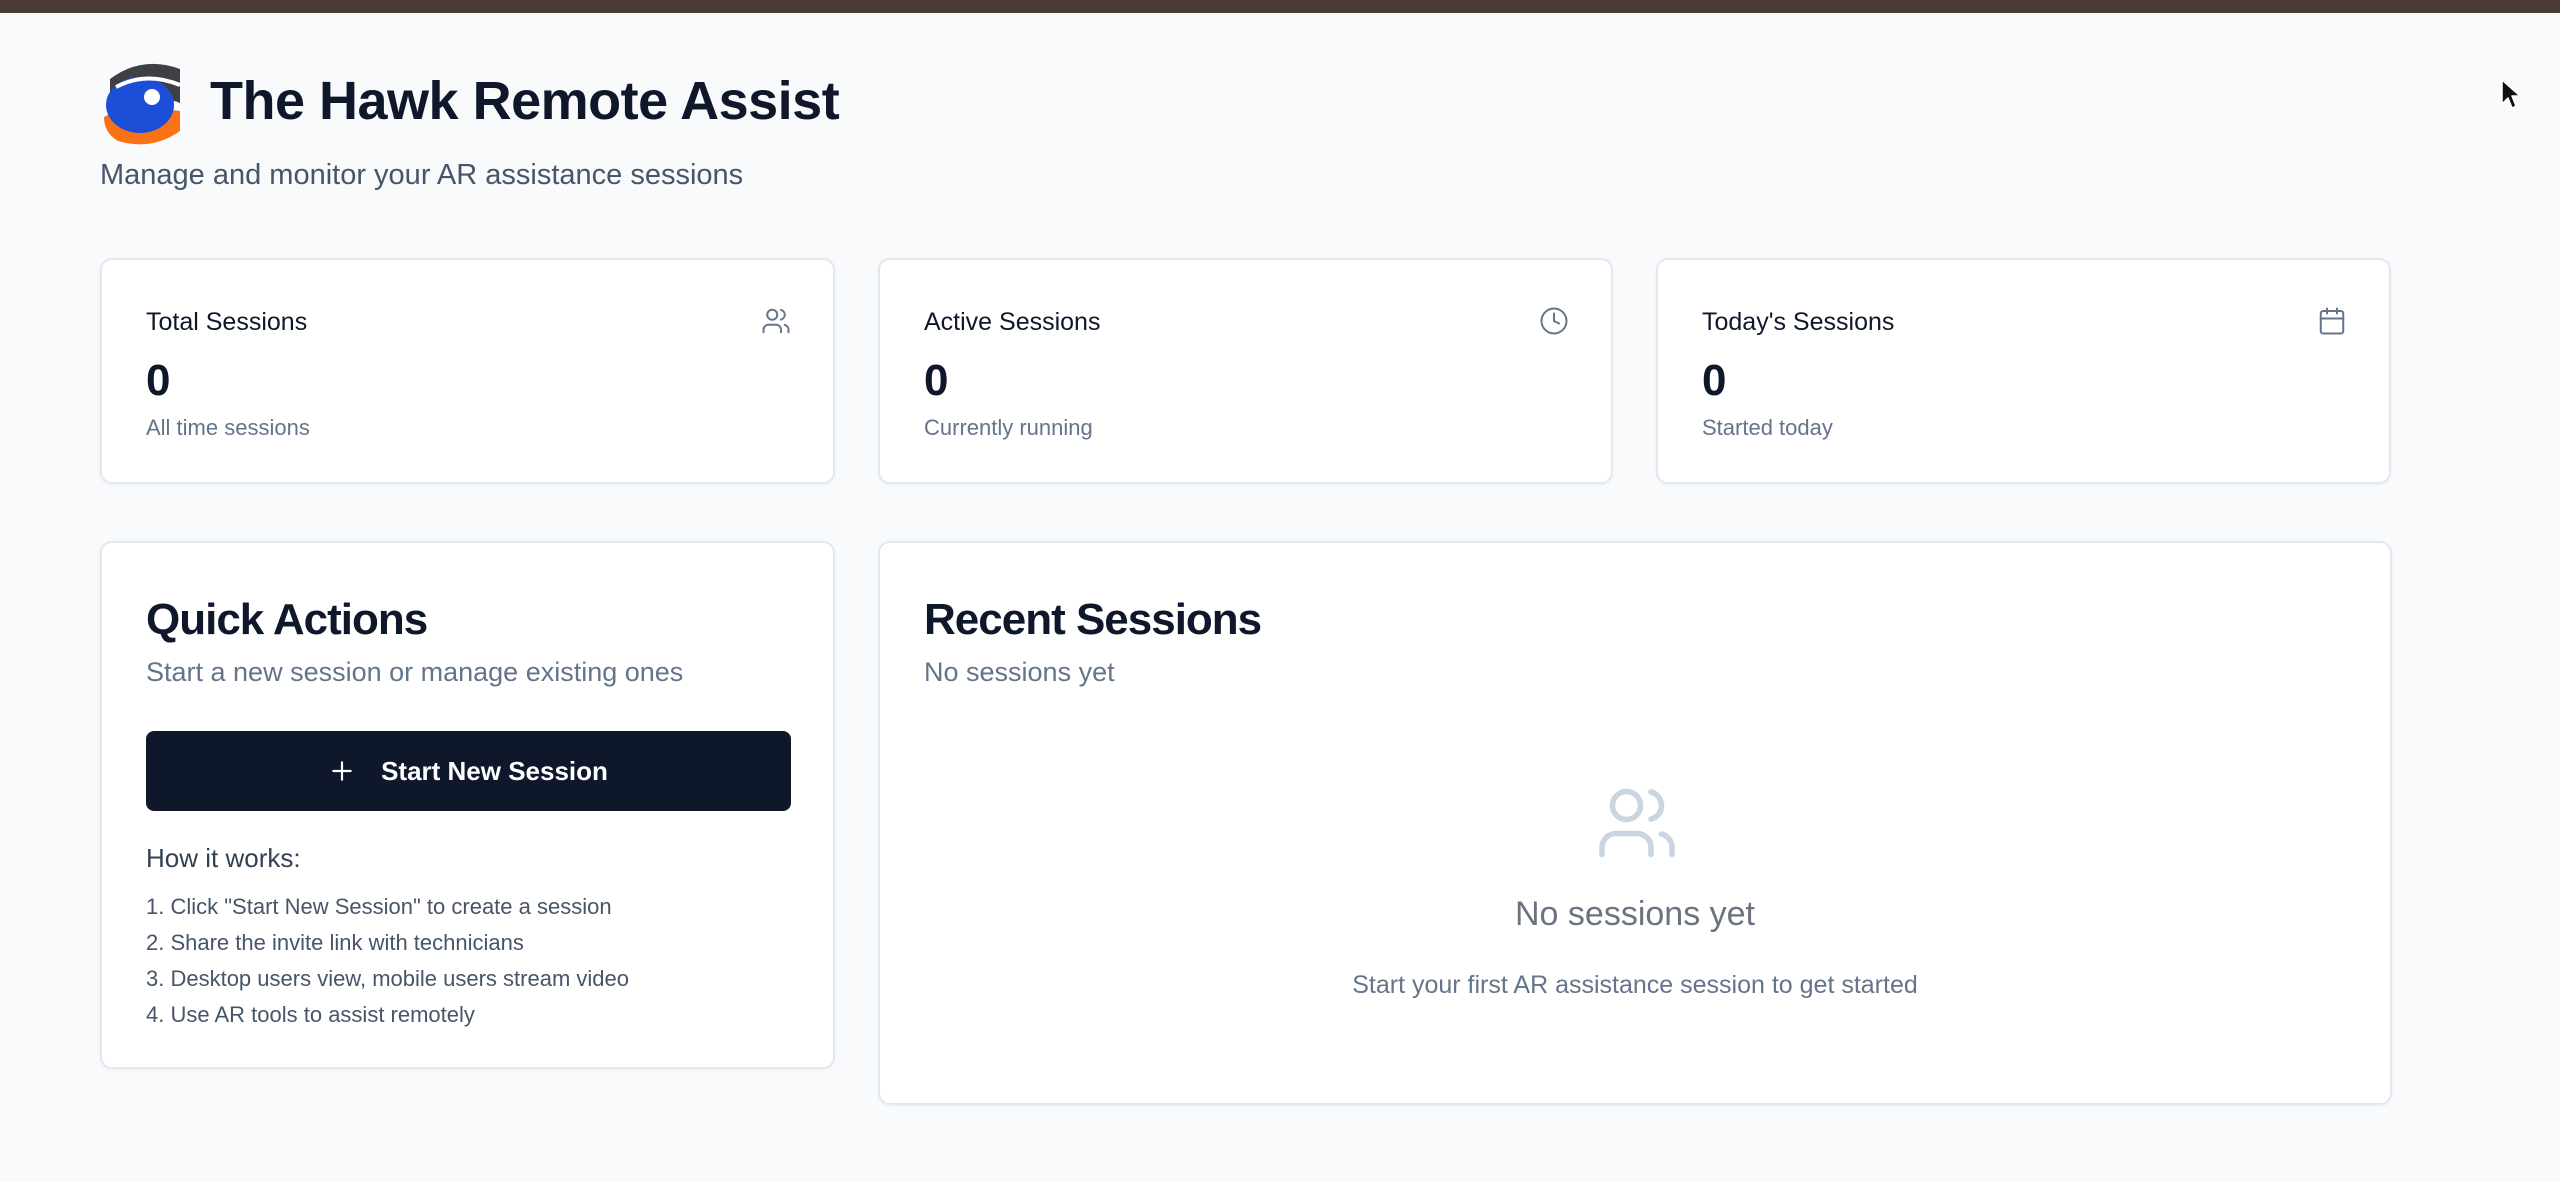  Describe the element at coordinates (494, 770) in the screenshot. I see `start-new-session-label: Start New Session` at that location.